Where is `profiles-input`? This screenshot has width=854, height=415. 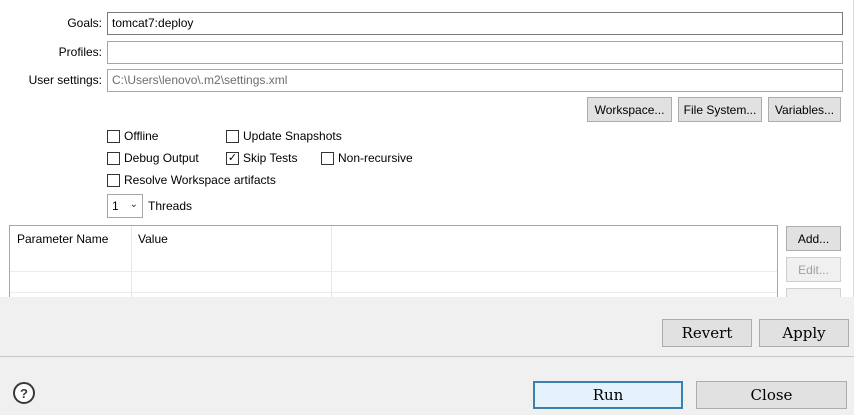
profiles-input is located at coordinates (475, 52).